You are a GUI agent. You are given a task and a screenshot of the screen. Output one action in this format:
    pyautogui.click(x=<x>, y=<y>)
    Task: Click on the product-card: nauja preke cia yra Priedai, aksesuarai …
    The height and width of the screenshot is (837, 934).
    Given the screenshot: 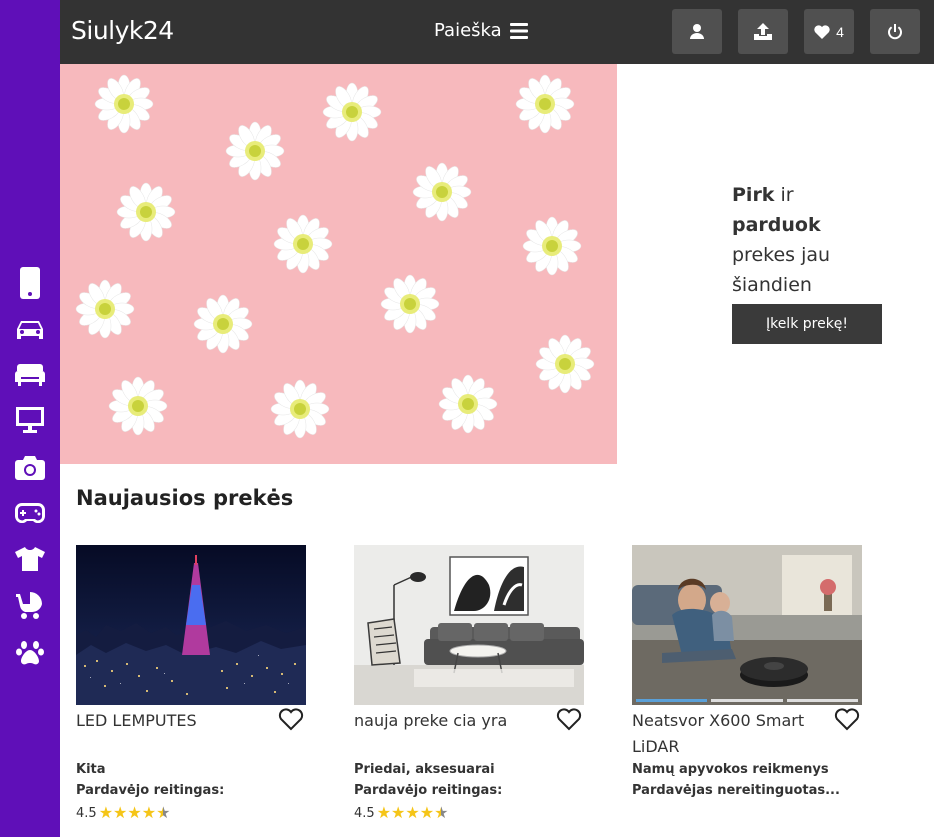 What is the action you would take?
    pyautogui.click(x=469, y=683)
    